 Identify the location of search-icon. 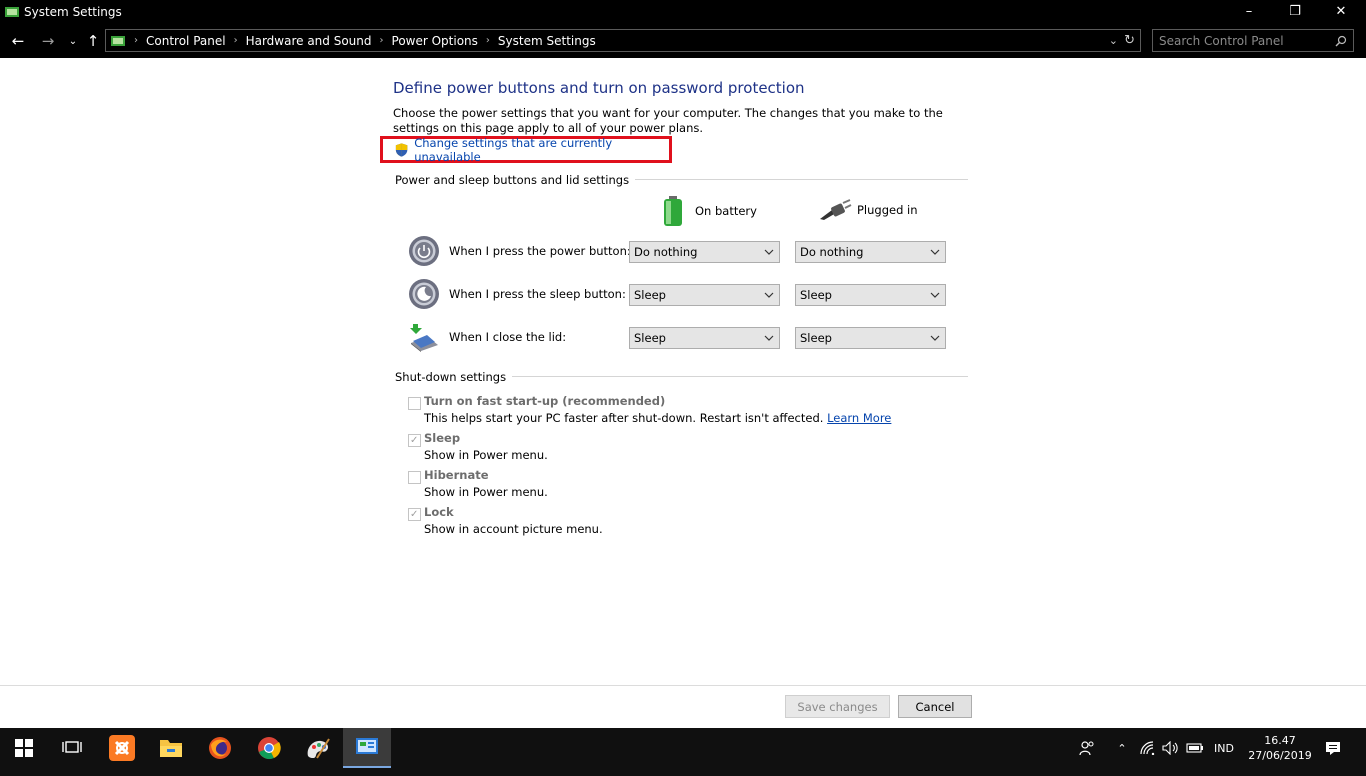
(1341, 41).